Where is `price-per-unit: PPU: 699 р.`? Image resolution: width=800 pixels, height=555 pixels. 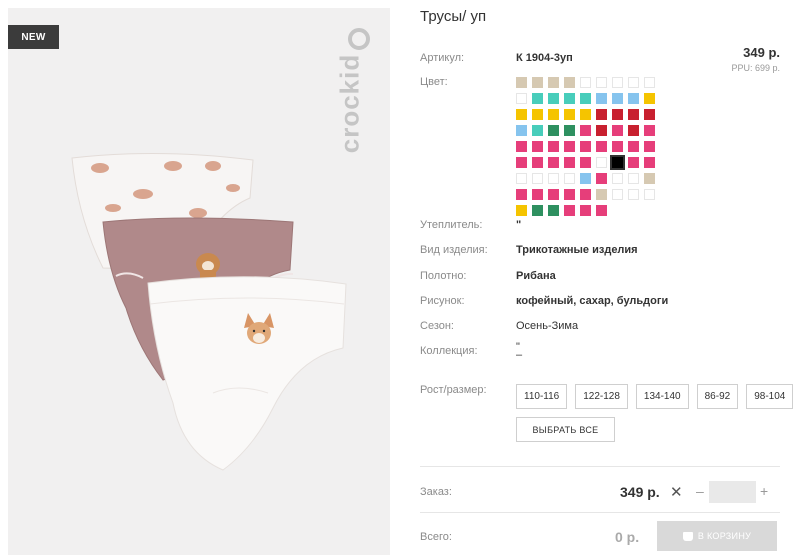 price-per-unit: PPU: 699 р. is located at coordinates (755, 68).